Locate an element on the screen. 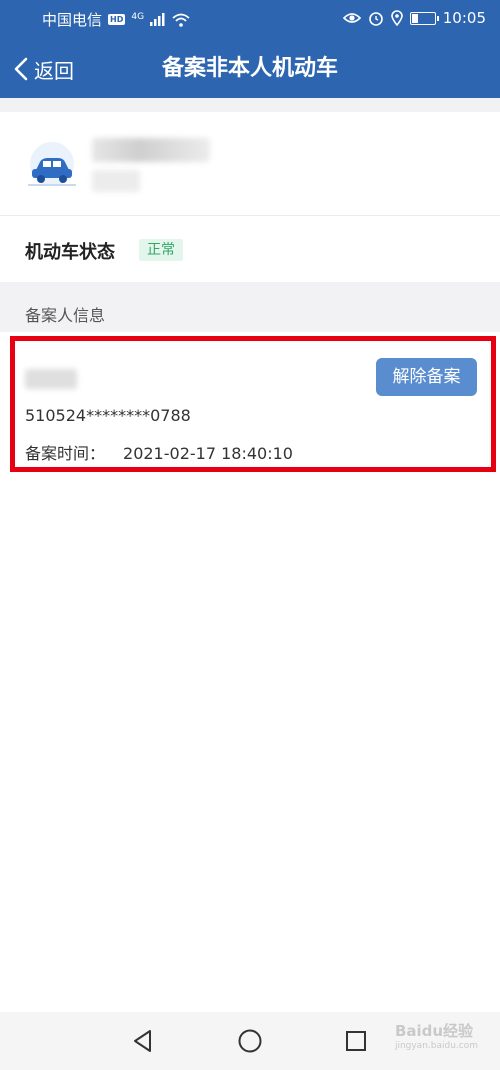 The width and height of the screenshot is (500, 1070). back-label: 返回 is located at coordinates (54, 70).